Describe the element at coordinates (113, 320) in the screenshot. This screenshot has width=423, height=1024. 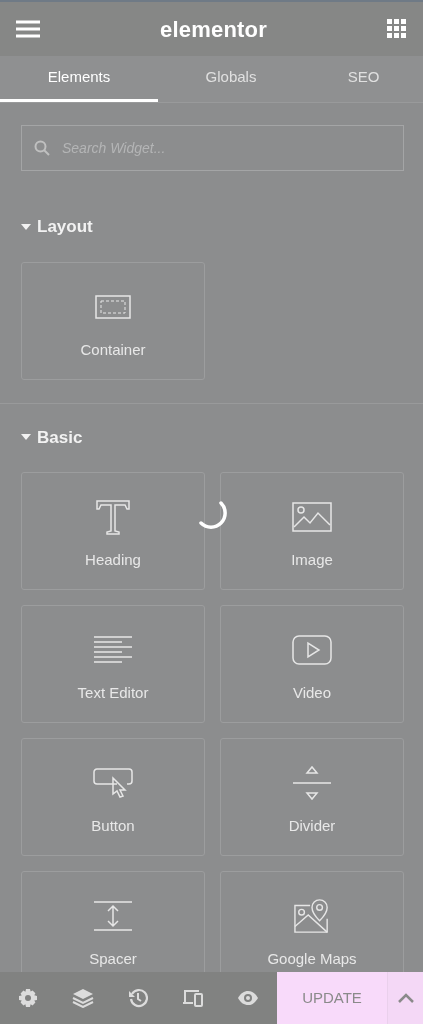
I see `widget-card: Container` at that location.